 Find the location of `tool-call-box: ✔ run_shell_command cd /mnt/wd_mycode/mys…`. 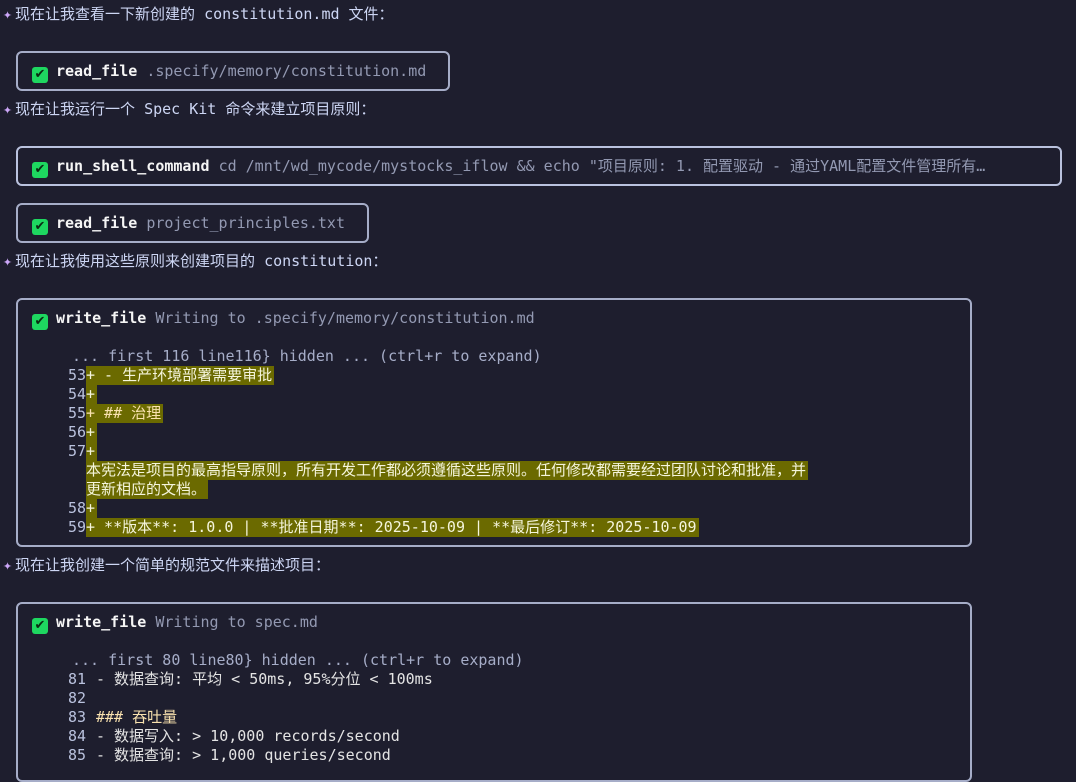

tool-call-box: ✔ run_shell_command cd /mnt/wd_mycode/mys… is located at coordinates (539, 166).